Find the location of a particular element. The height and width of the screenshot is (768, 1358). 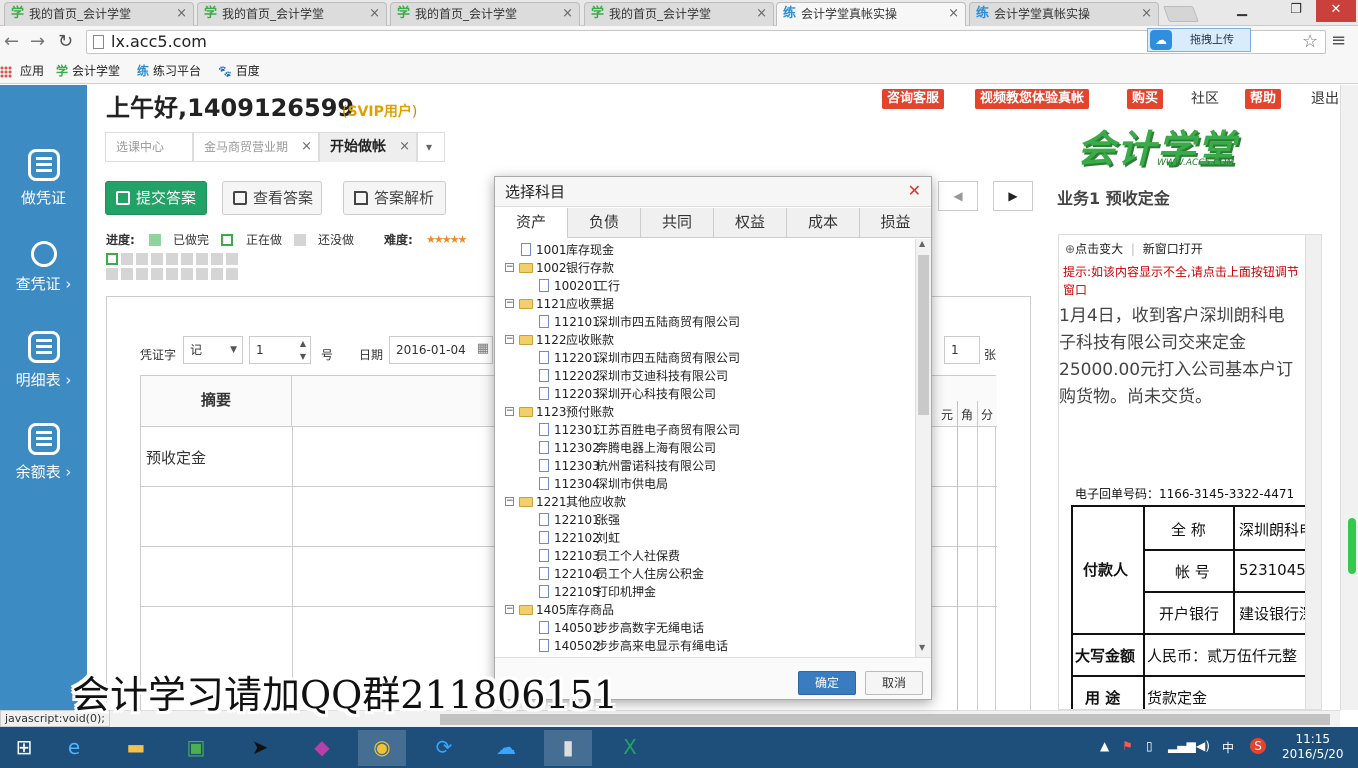

tree-node: − 1405 库存商品 is located at coordinates (705, 610).